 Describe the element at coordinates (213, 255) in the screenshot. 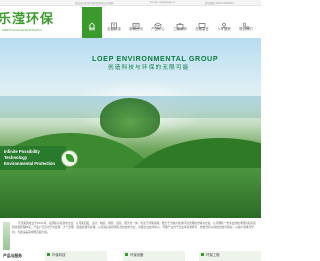

I see `card-label: 环保工程` at that location.